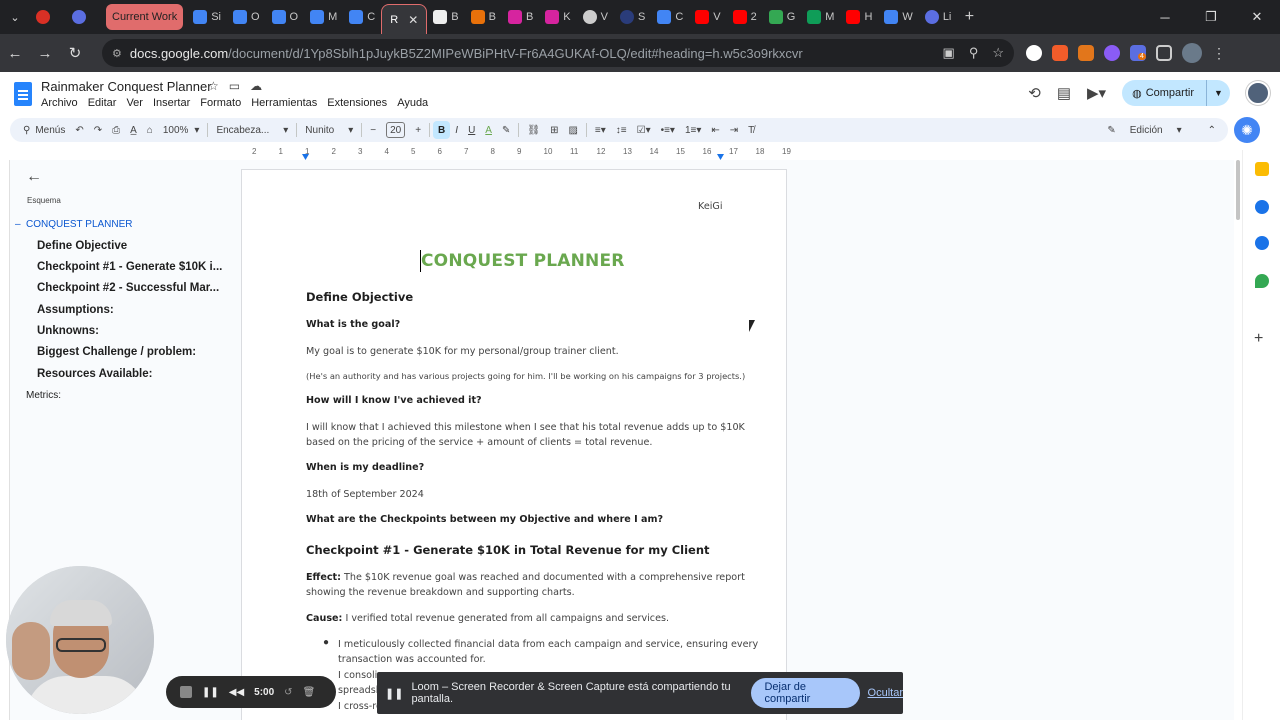 The height and width of the screenshot is (720, 1280). I want to click on tab-docs-3: O, so click(285, 17).